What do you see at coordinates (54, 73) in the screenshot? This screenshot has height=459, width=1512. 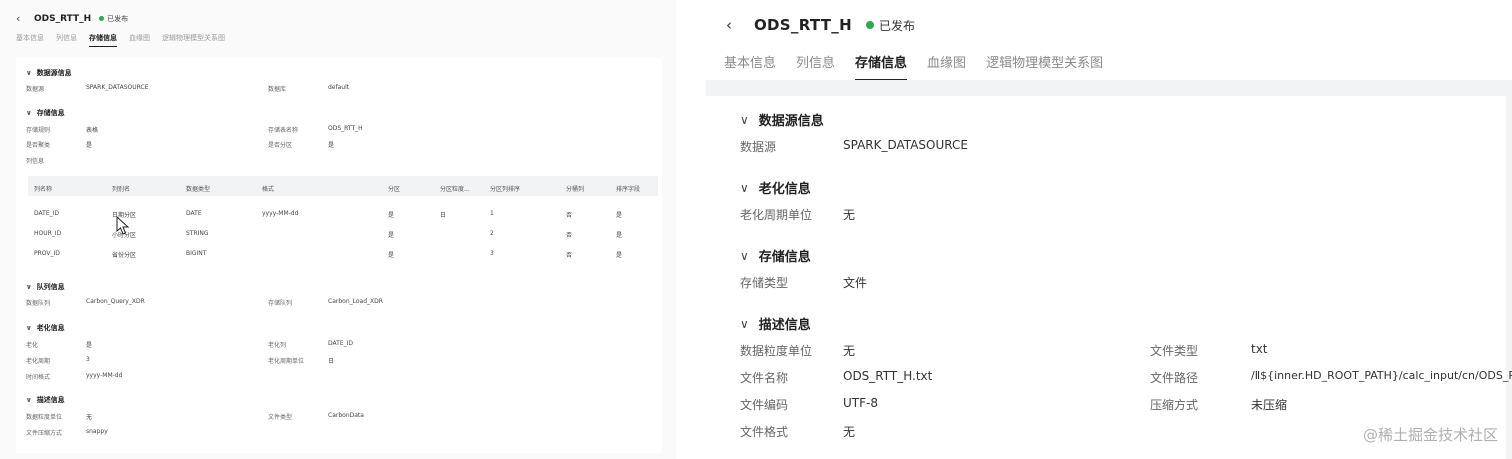 I see `section-title: 数据源信息` at bounding box center [54, 73].